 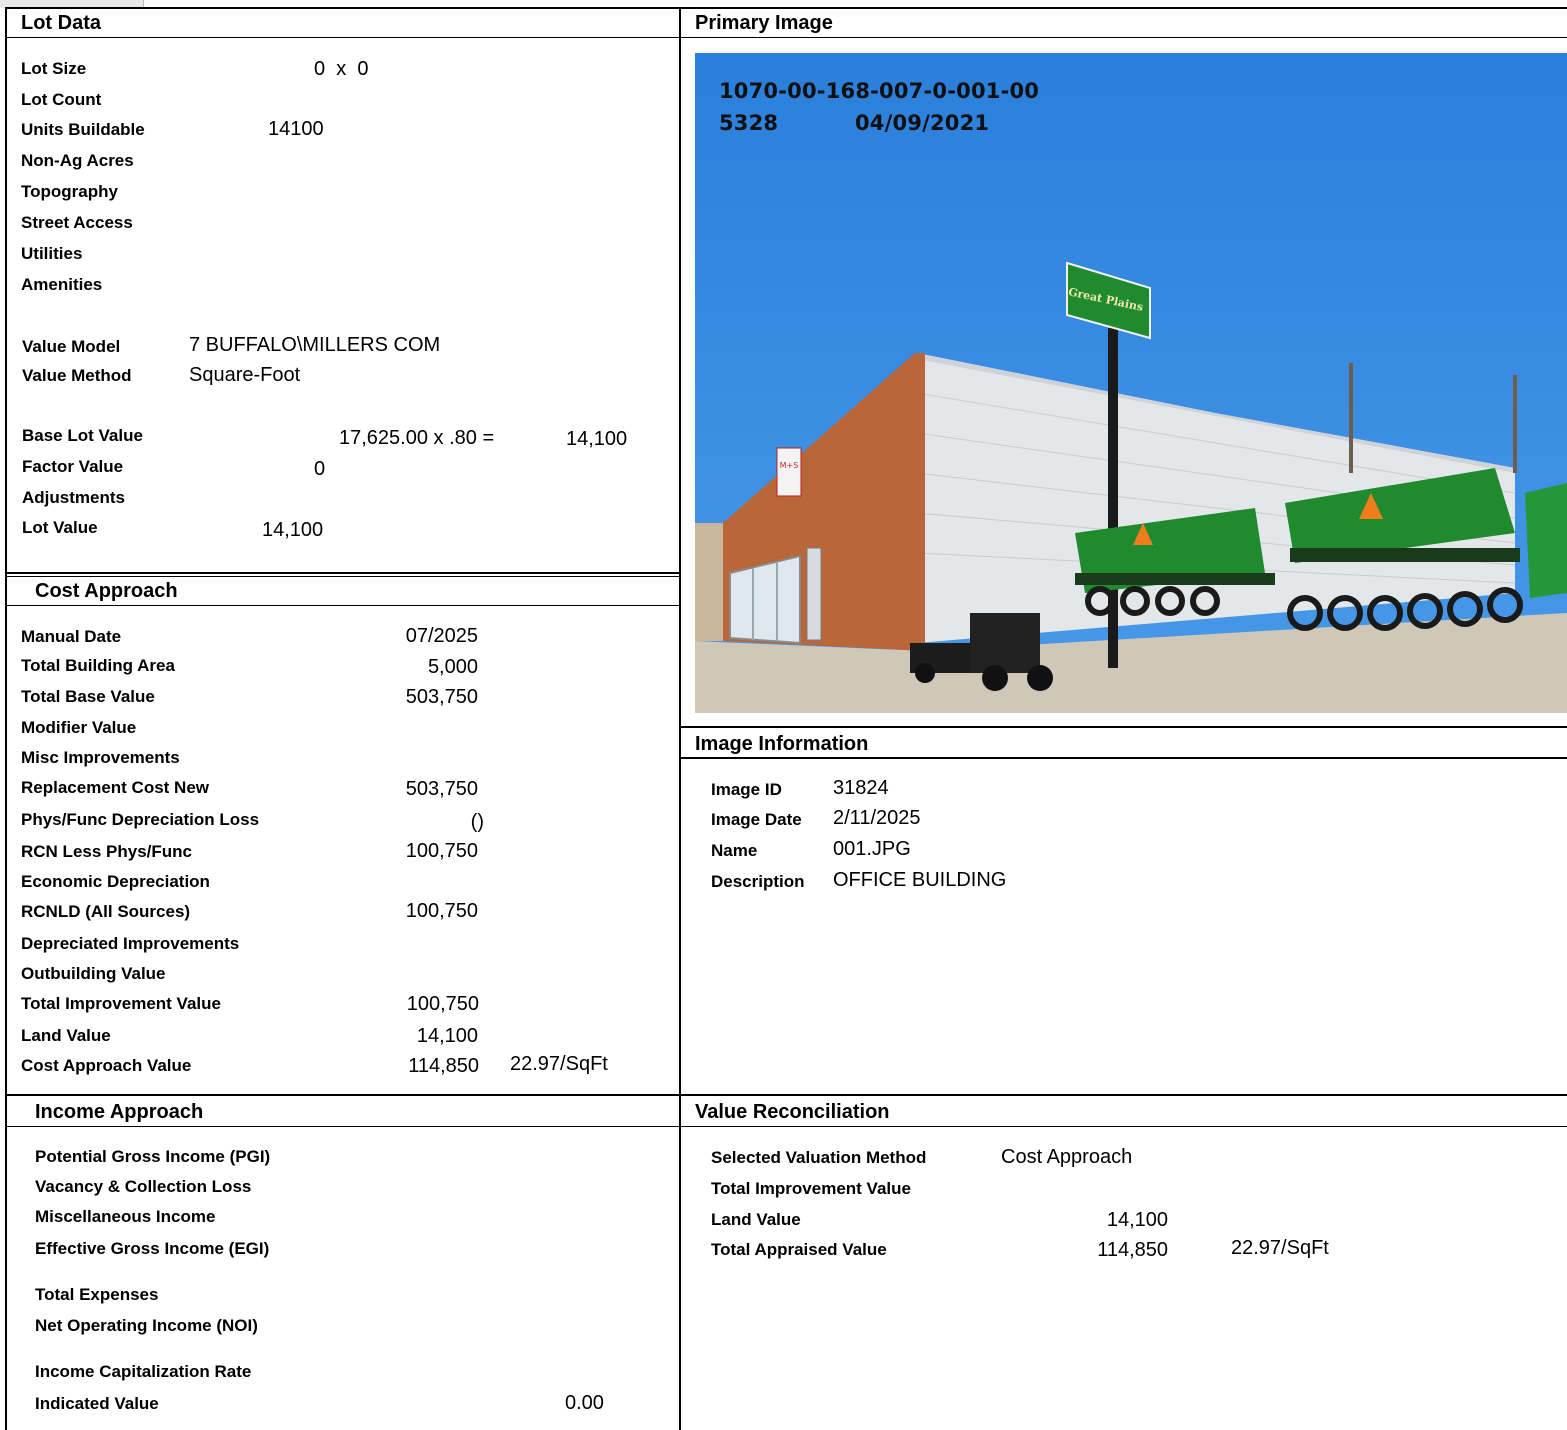 I want to click on primary-image-header: Primary Image, so click(x=764, y=23).